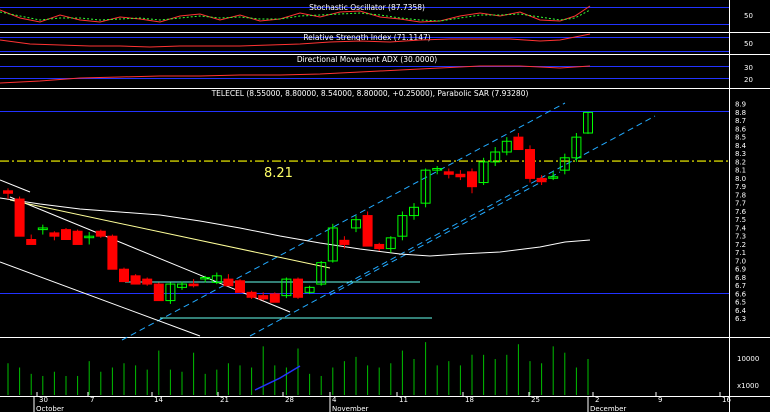 Image resolution: width=770 pixels, height=412 pixels. Describe the element at coordinates (92, 400) in the screenshot. I see `x-day-label: 7` at that location.